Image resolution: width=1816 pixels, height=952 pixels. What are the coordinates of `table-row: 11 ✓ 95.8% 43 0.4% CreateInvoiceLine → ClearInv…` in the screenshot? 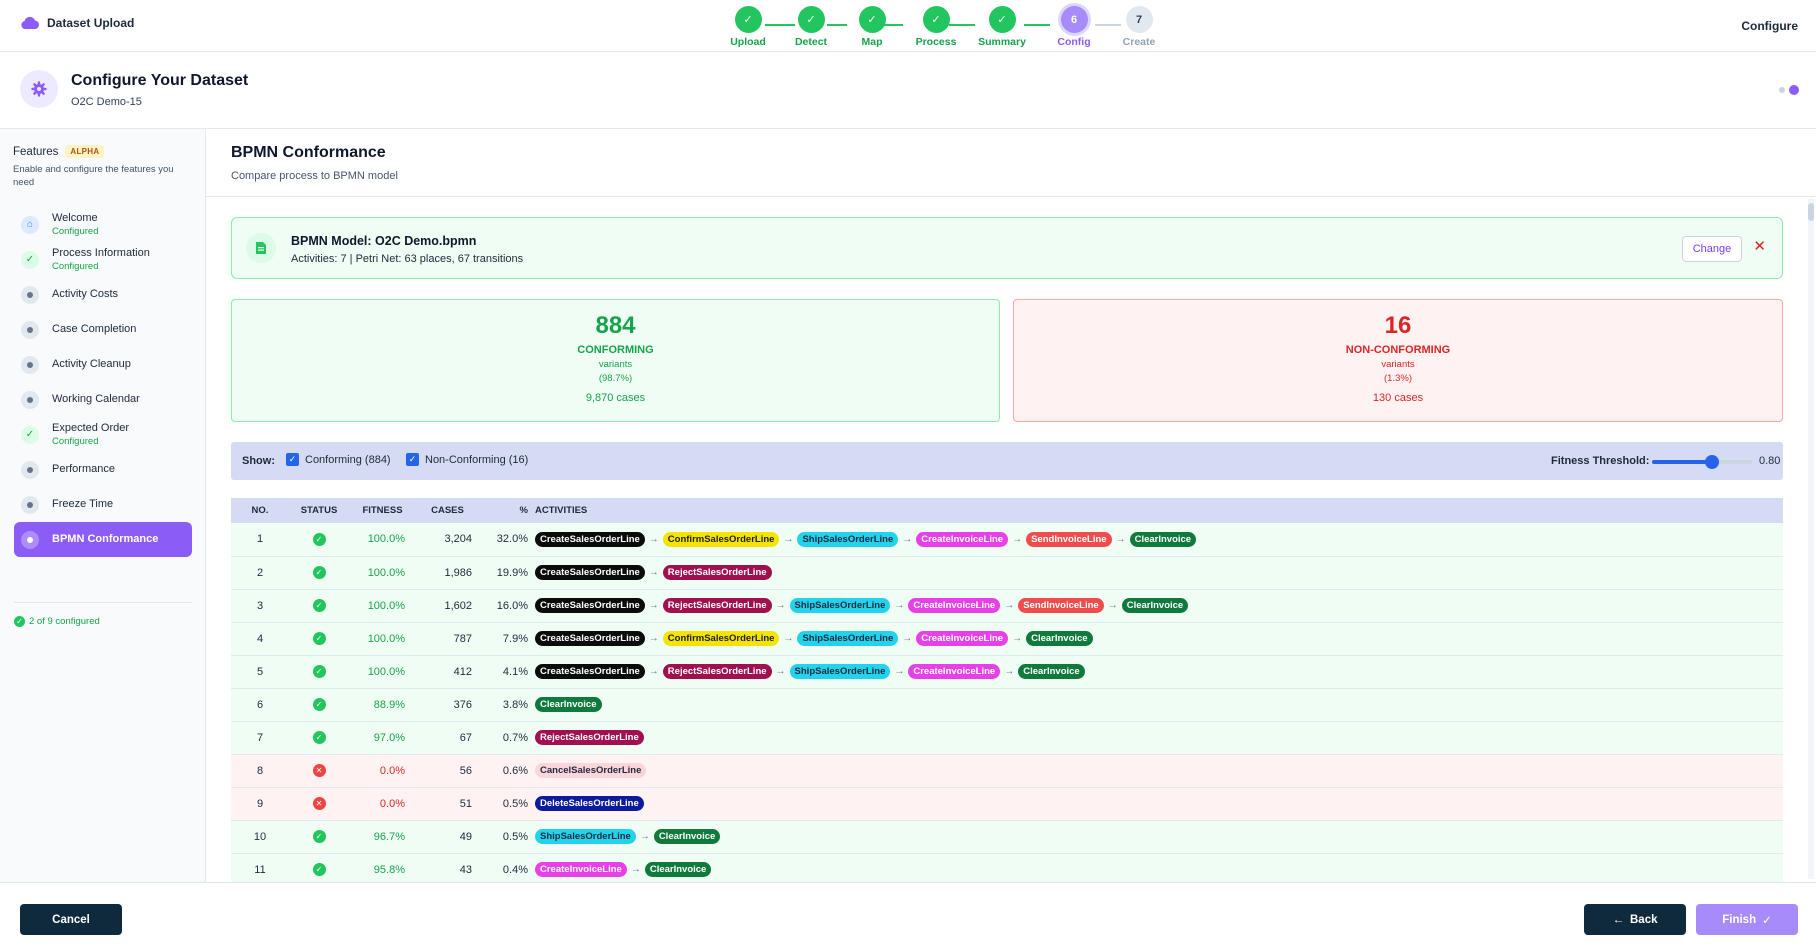 It's located at (1007, 867).